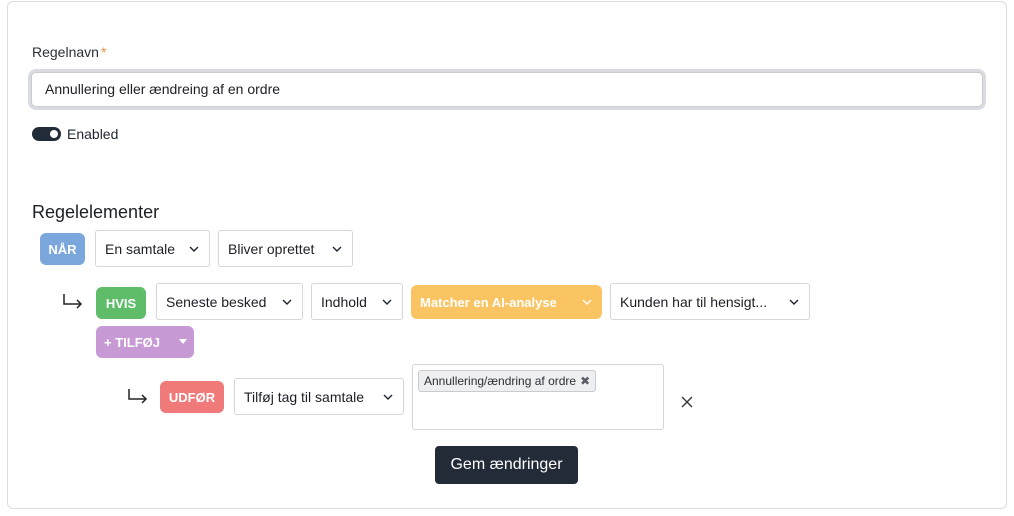 The image size is (1014, 516). Describe the element at coordinates (500, 381) in the screenshot. I see `tag-label: Annullering/ændring af ordre` at that location.